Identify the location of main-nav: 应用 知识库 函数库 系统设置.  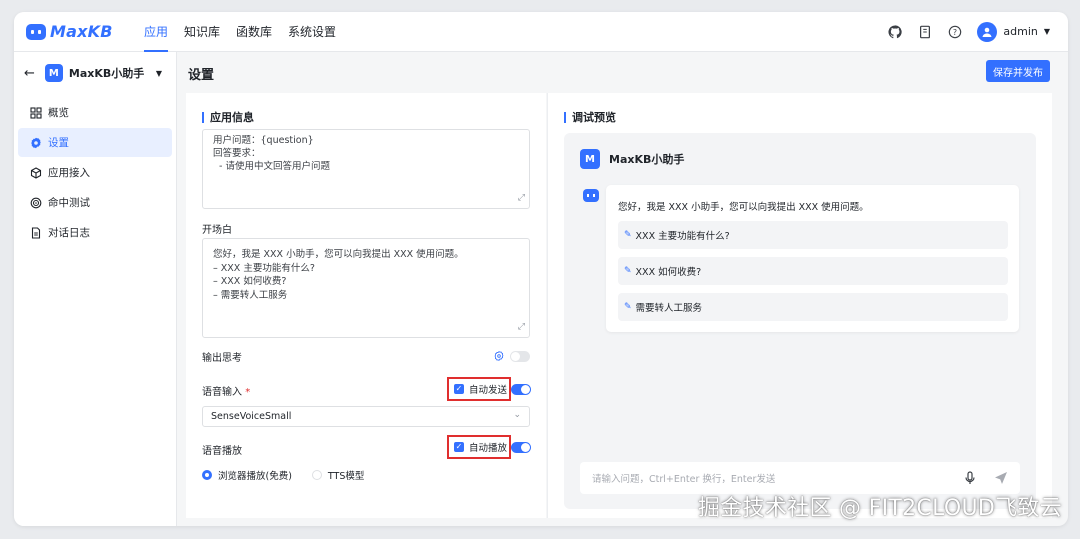
(240, 32).